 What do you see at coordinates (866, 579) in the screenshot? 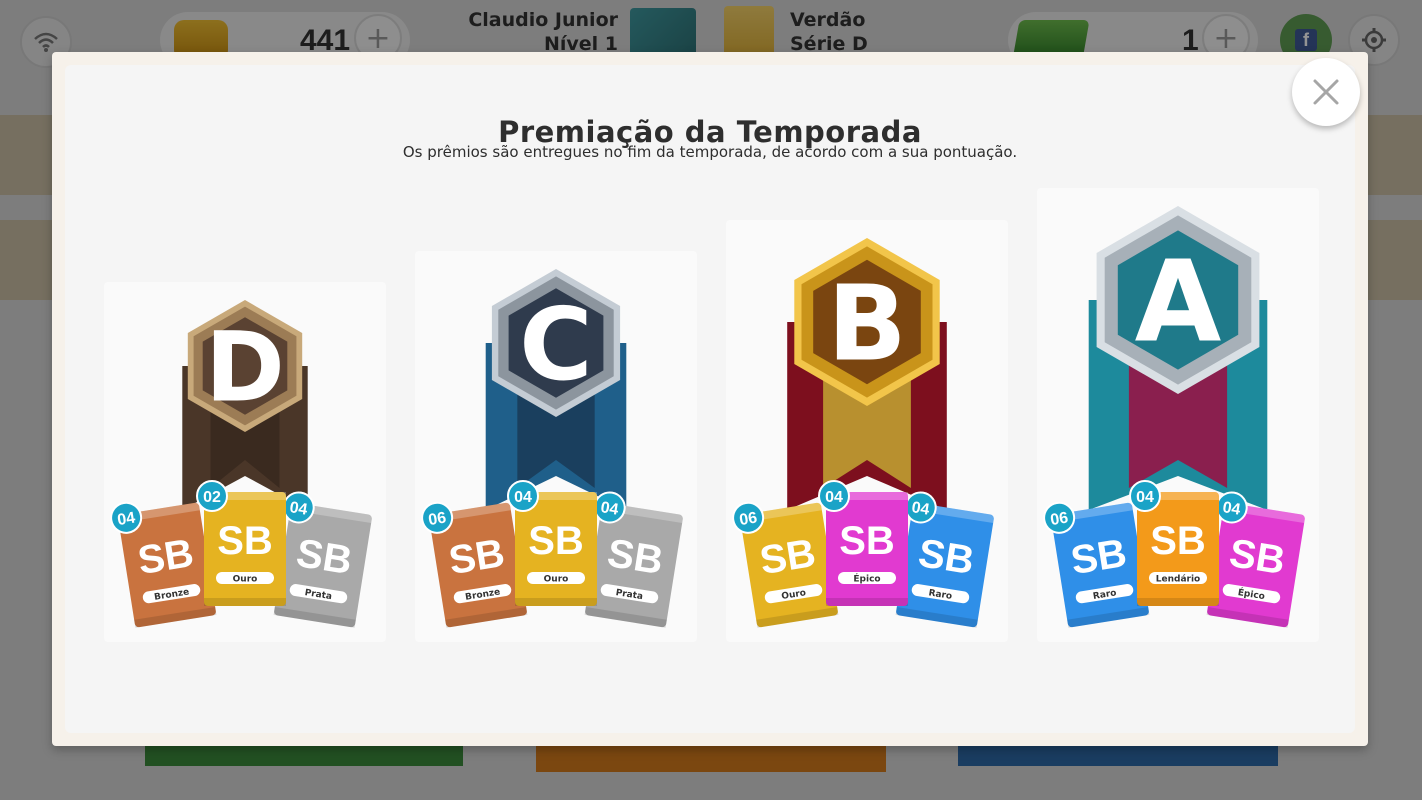
I see `pack-label: Épico` at bounding box center [866, 579].